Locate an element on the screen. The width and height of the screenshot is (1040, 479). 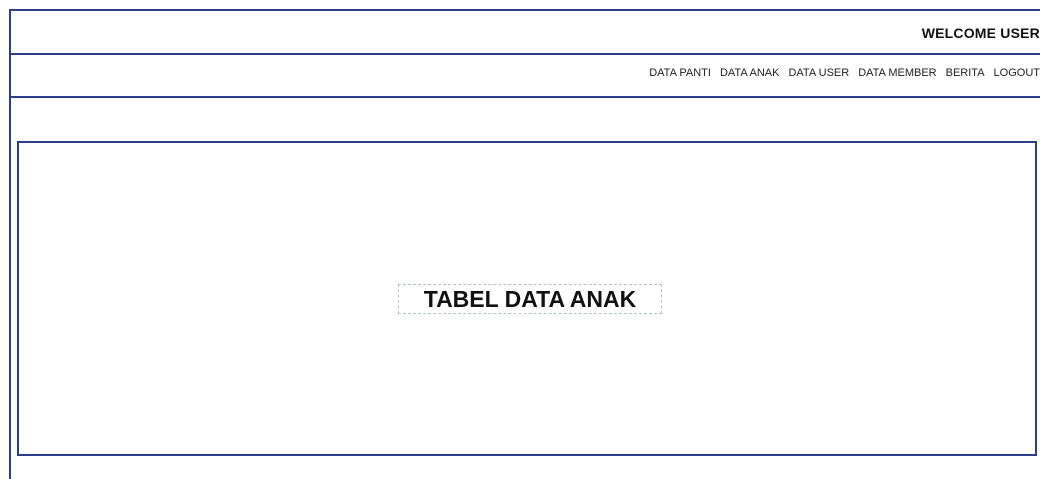
page-title: TABEL DATA ANAK is located at coordinates (530, 299).